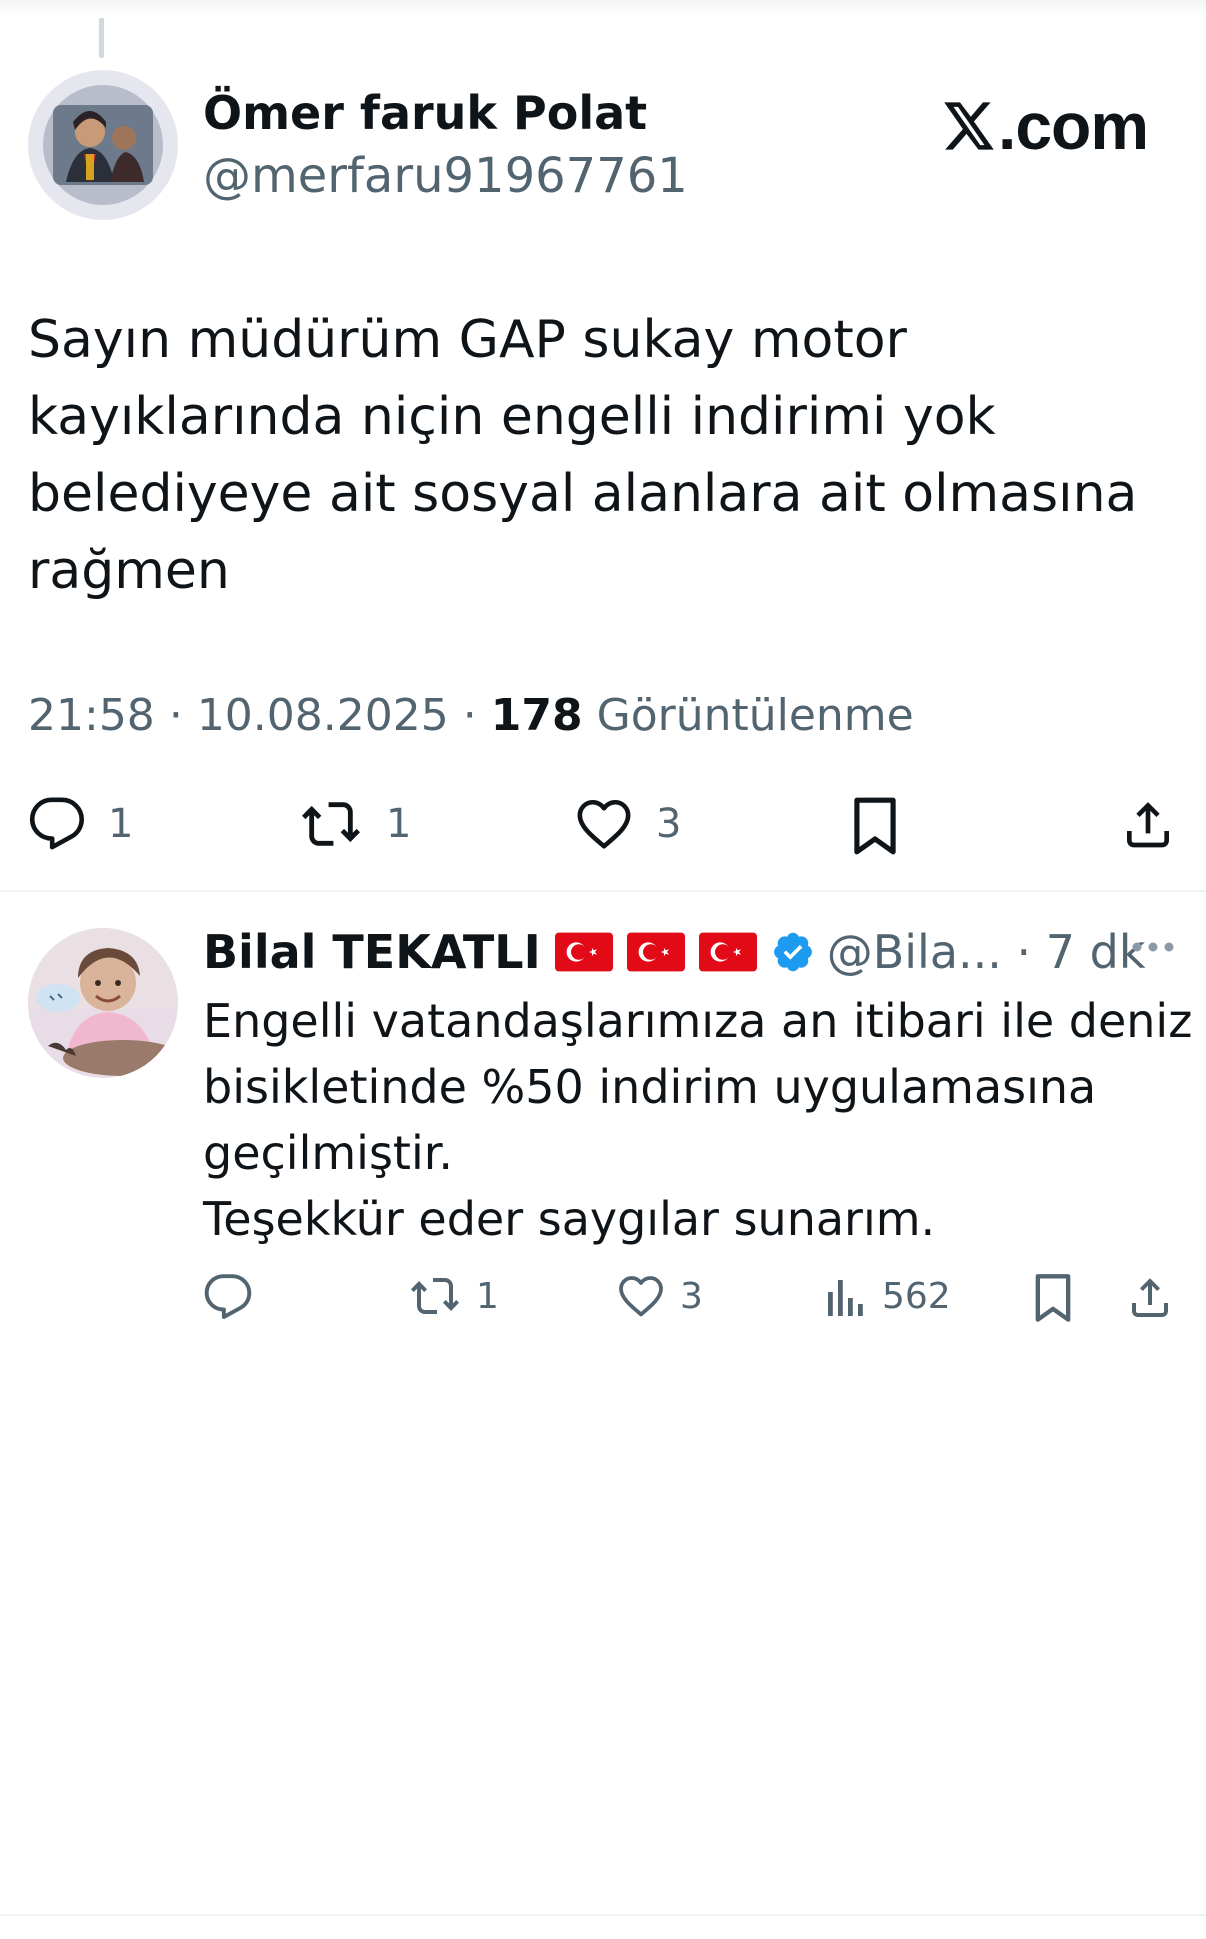  What do you see at coordinates (425, 113) in the screenshot?
I see `author-name: Ömer faruk Polat` at bounding box center [425, 113].